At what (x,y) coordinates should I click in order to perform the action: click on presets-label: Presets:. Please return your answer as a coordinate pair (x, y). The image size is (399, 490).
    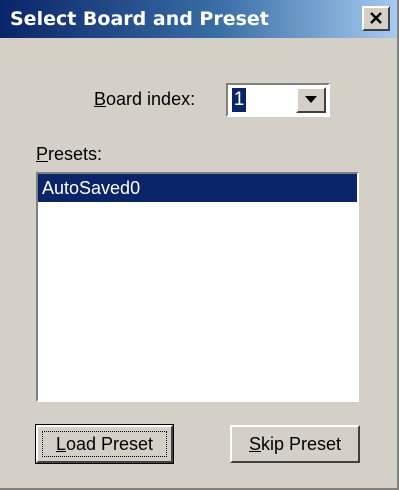
    Looking at the image, I should click on (69, 154).